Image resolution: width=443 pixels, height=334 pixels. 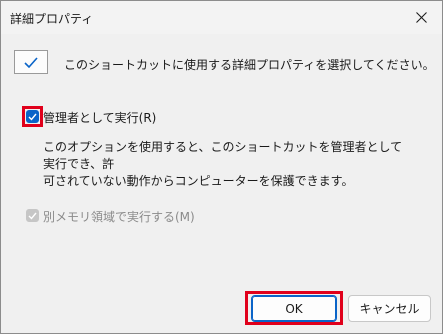 What do you see at coordinates (198, 181) in the screenshot?
I see `description-line-2: 可されていない動作からコンピューターを保護できます。` at bounding box center [198, 181].